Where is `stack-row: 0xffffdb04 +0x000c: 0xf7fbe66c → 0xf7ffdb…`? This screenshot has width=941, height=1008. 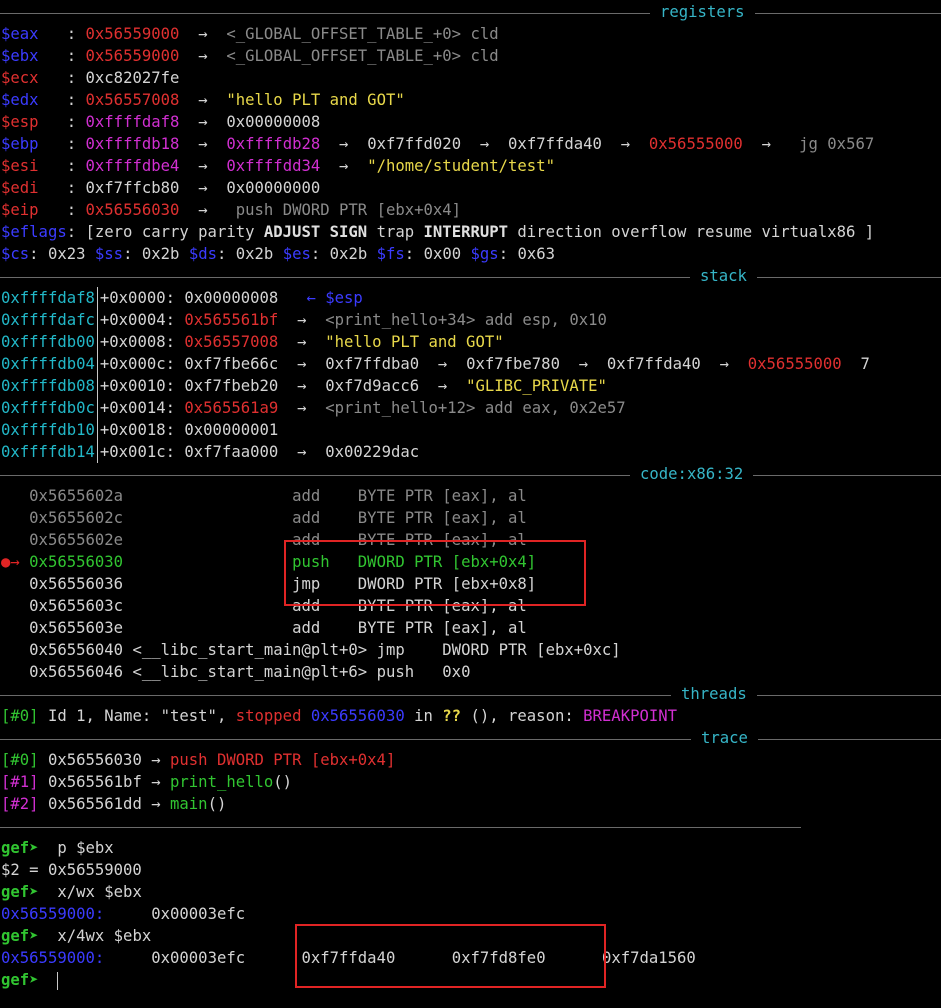
stack-row: 0xffffdb04 +0x000c: 0xf7fbe66c → 0xf7ffdb… is located at coordinates (435, 364).